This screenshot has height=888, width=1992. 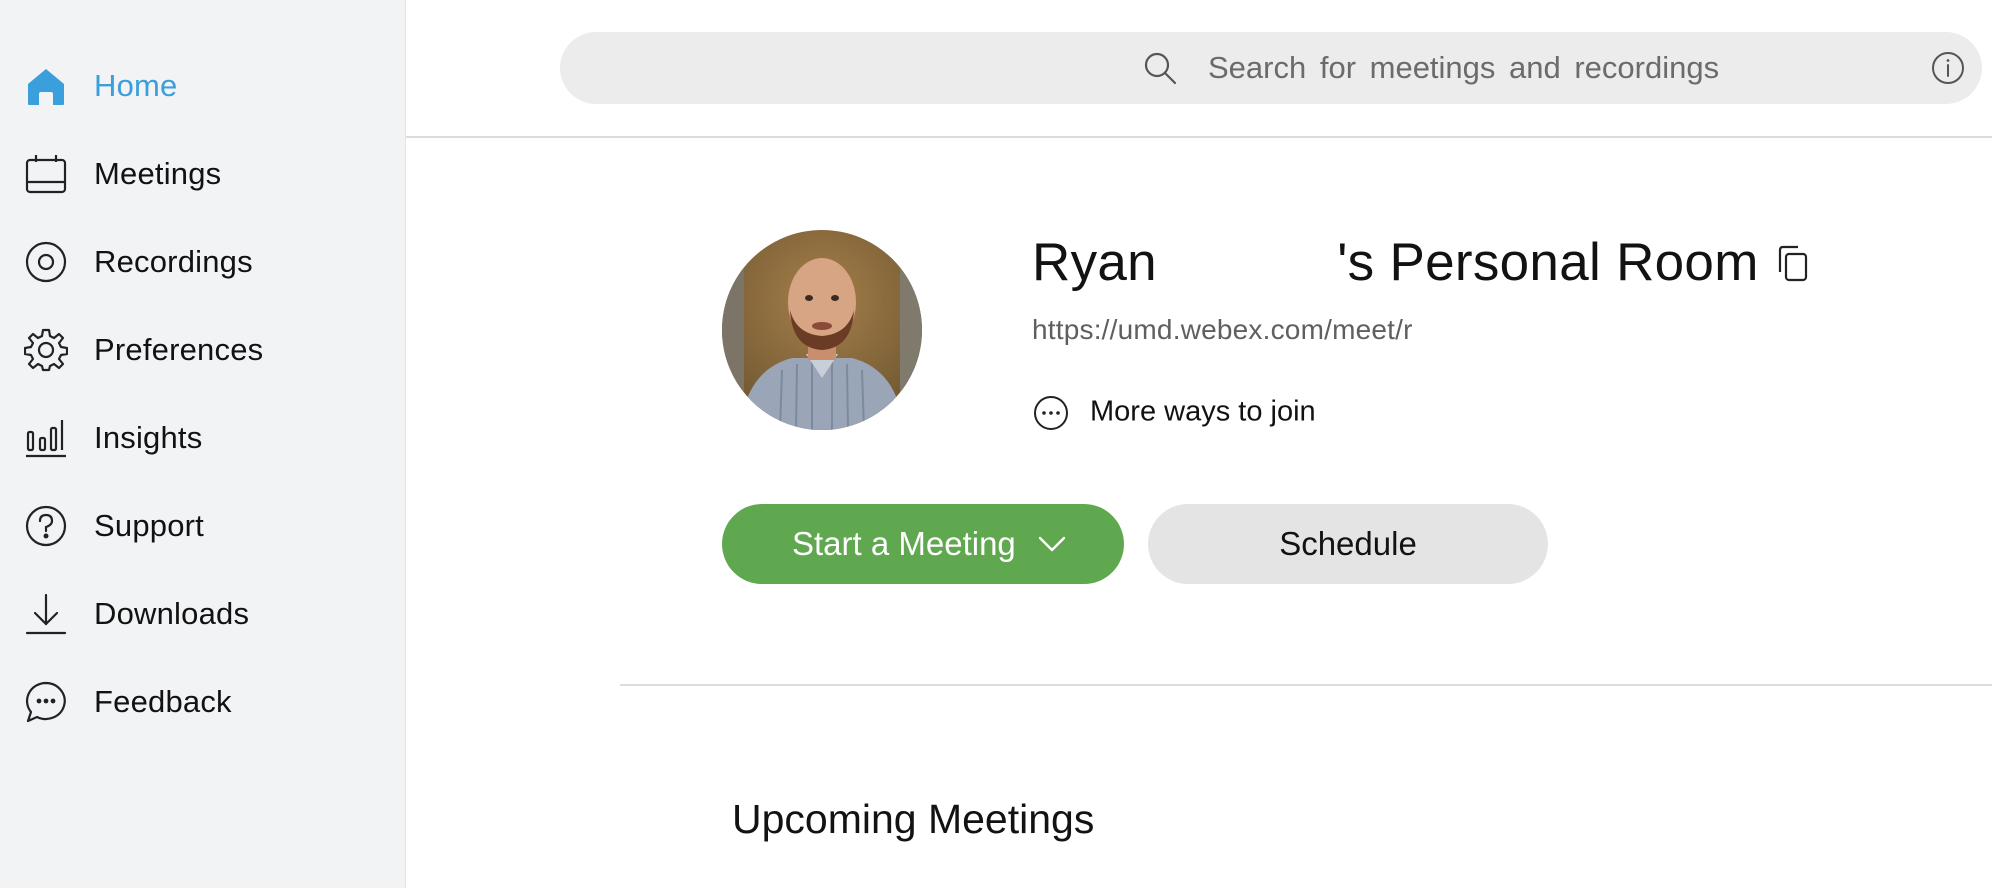 I want to click on bar-chart-icon, so click(x=46, y=438).